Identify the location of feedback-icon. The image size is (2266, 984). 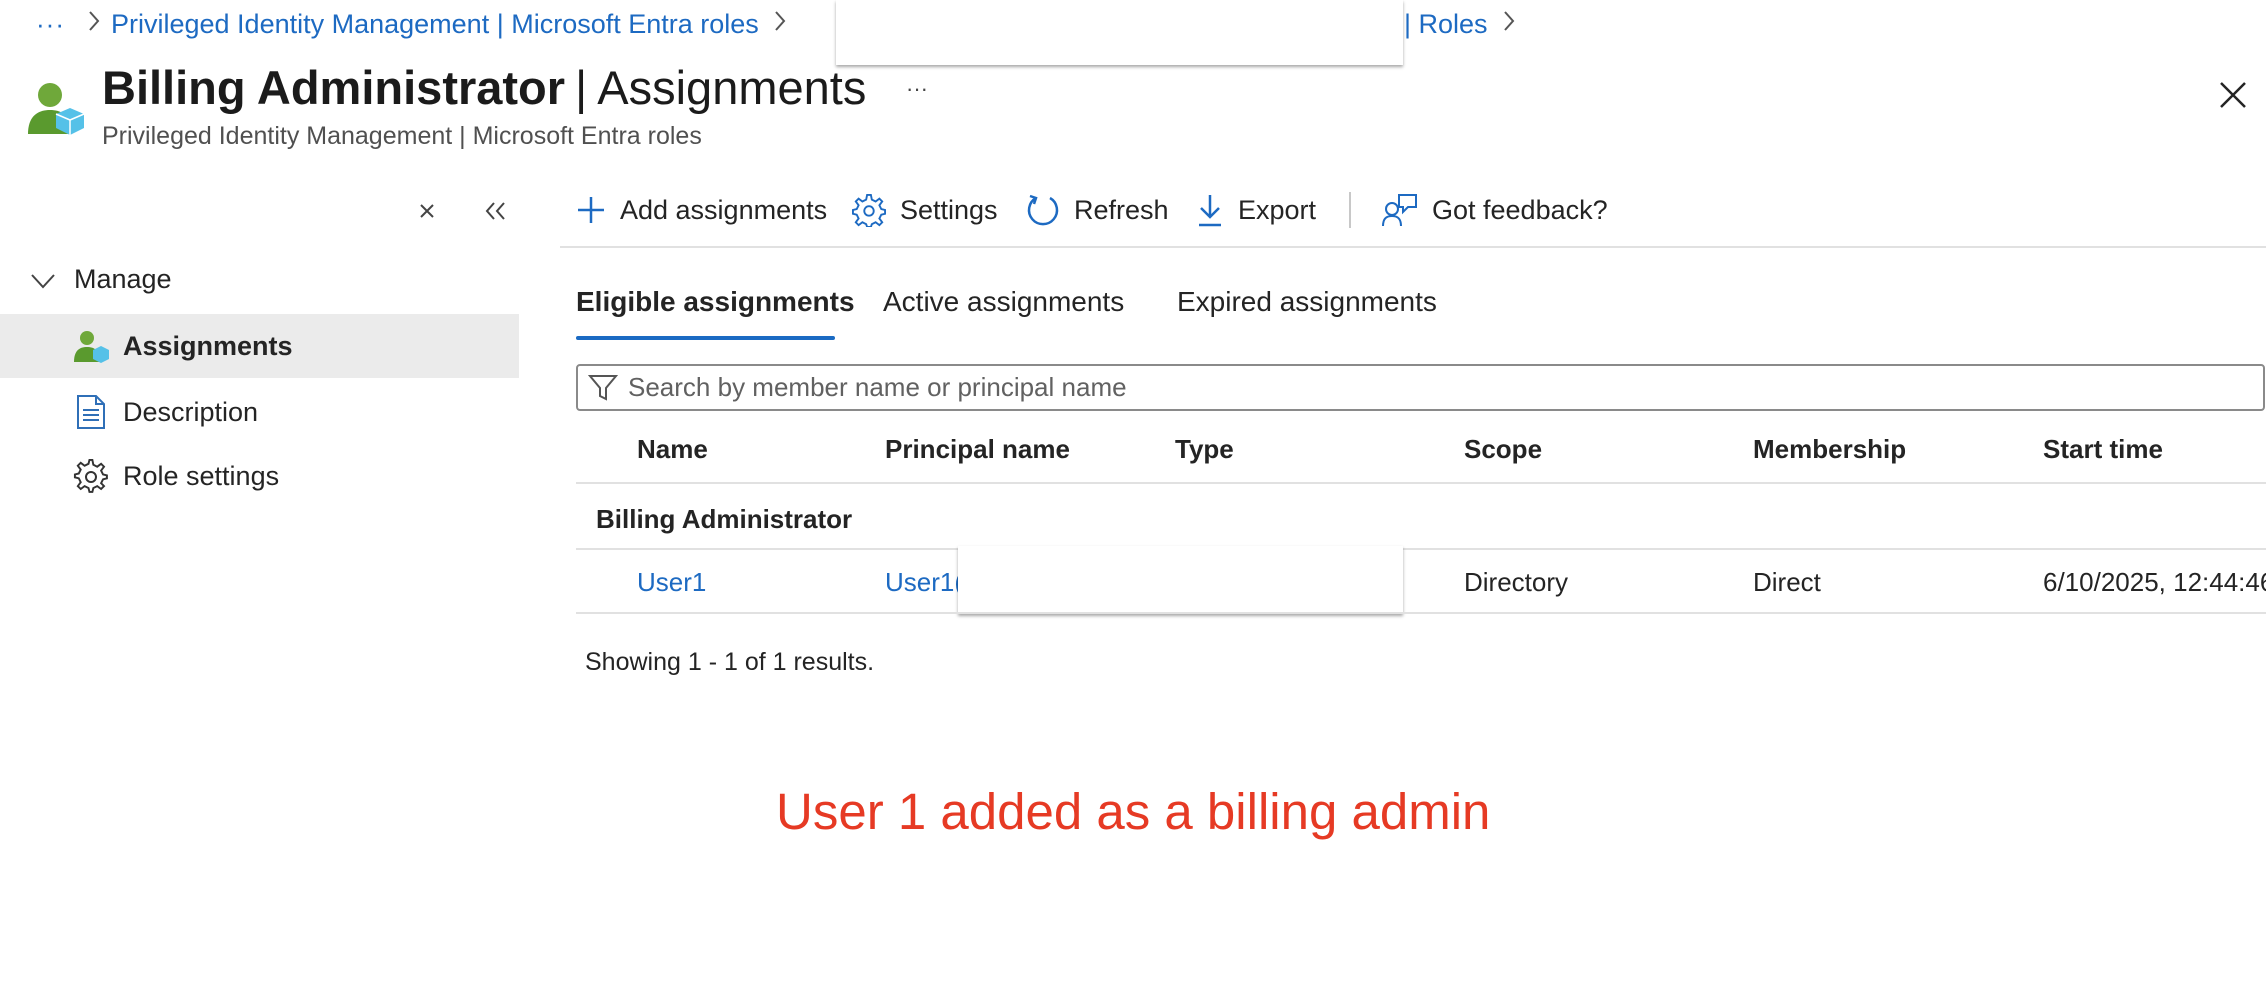
(1399, 210).